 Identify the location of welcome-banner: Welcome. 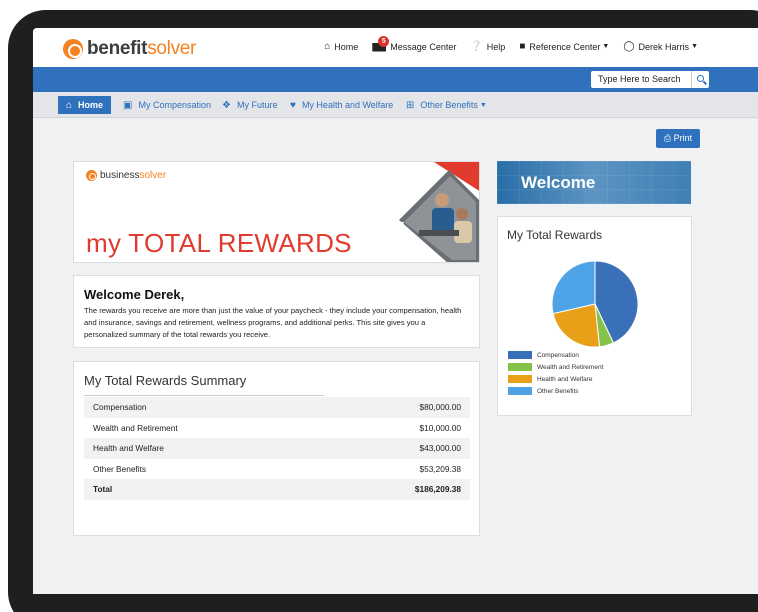
(594, 182).